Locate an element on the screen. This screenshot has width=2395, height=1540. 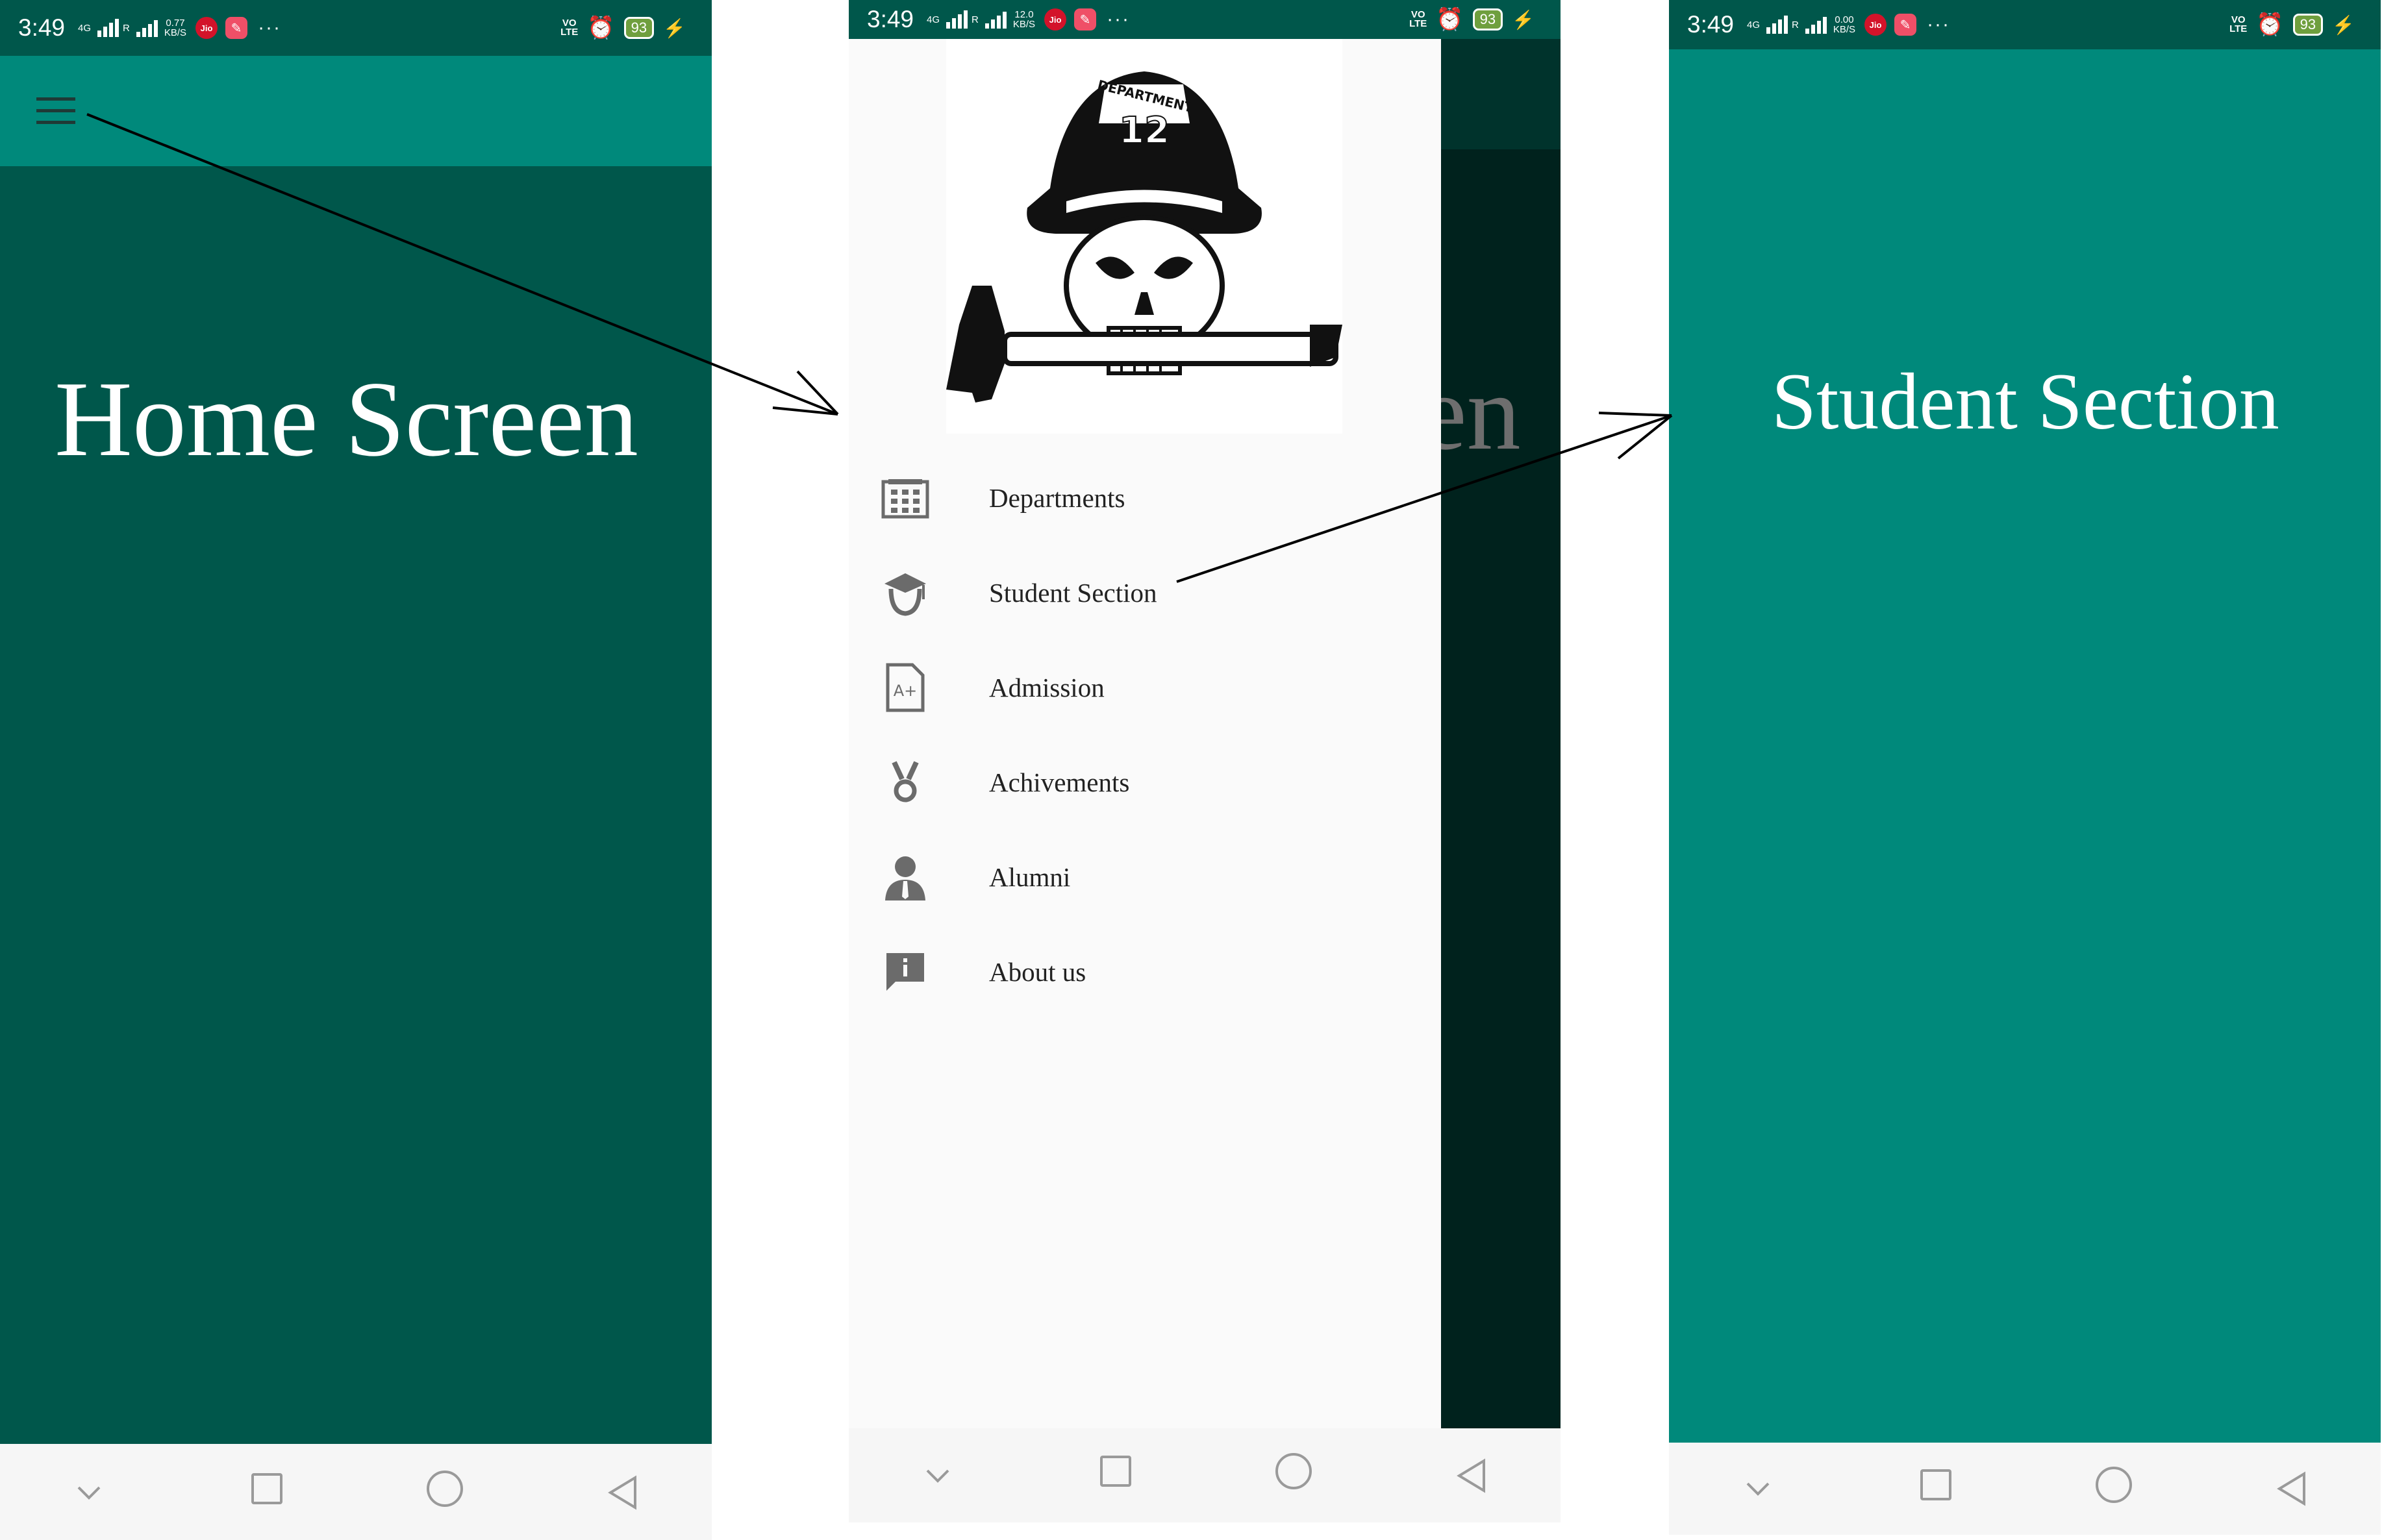
building-icon is located at coordinates (905, 498).